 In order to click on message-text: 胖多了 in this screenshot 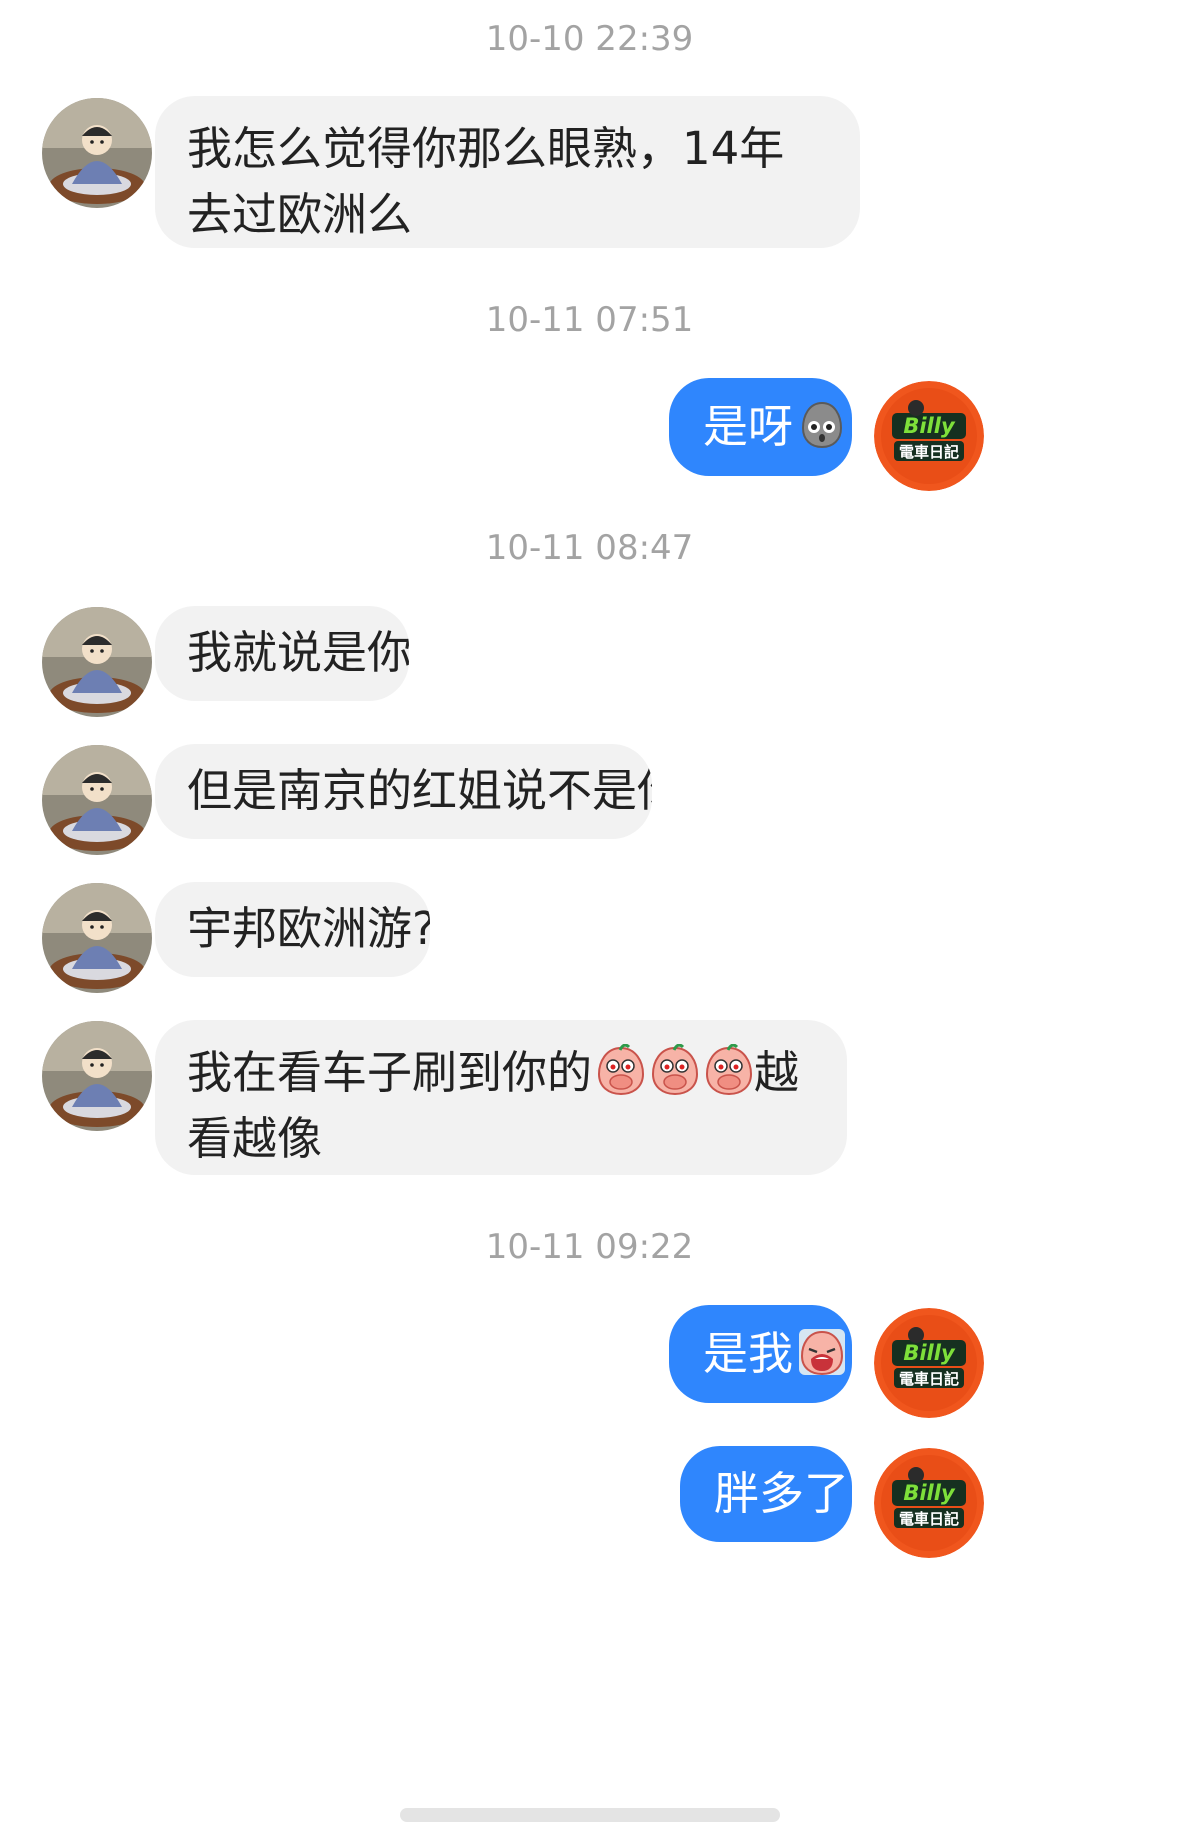, I will do `click(782, 1493)`.